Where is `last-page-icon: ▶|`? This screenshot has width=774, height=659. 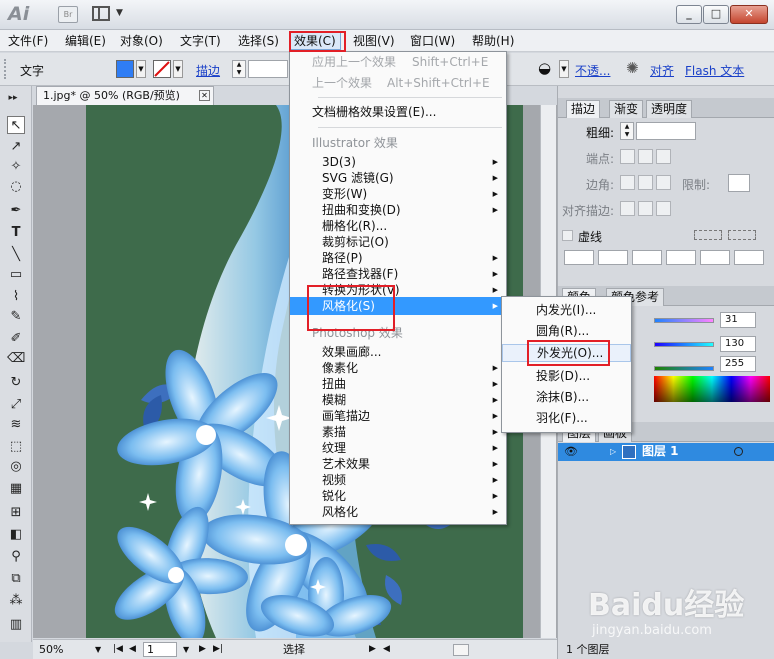
last-page-icon: ▶| is located at coordinates (218, 649).